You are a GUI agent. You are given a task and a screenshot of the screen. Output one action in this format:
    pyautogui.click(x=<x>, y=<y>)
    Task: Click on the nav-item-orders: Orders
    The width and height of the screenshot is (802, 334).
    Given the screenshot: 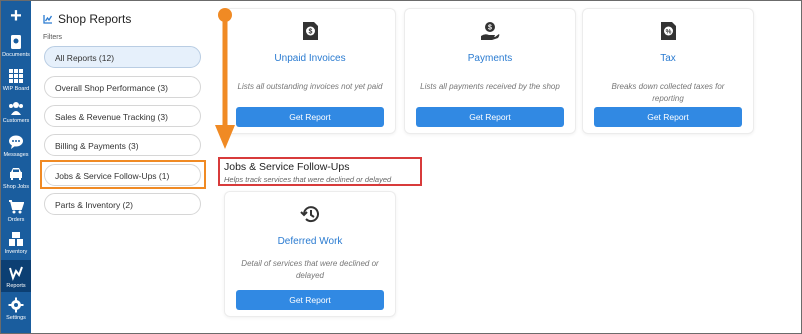 What is the action you would take?
    pyautogui.click(x=16, y=211)
    